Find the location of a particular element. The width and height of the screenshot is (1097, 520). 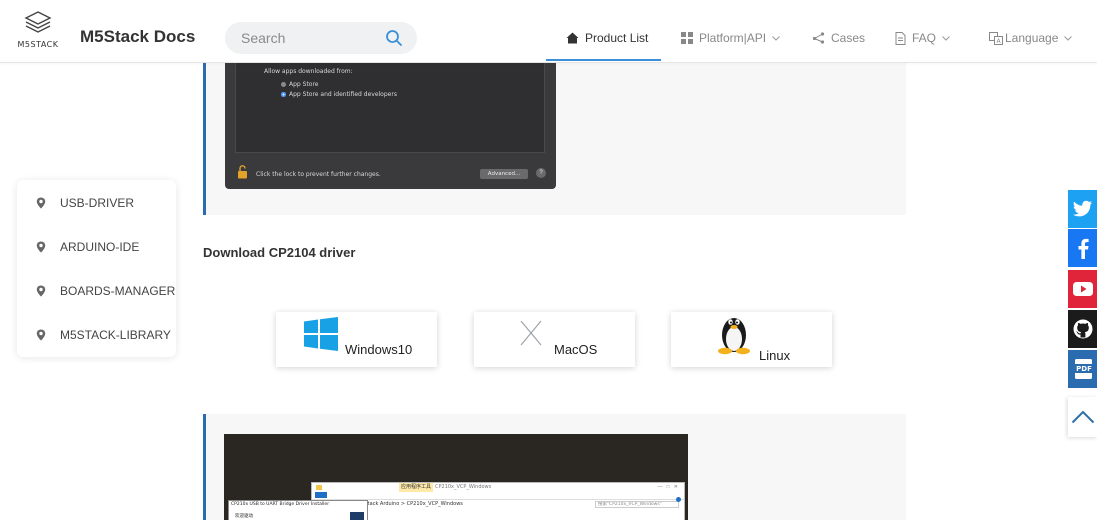

nav-faq: FAQ is located at coordinates (922, 38).